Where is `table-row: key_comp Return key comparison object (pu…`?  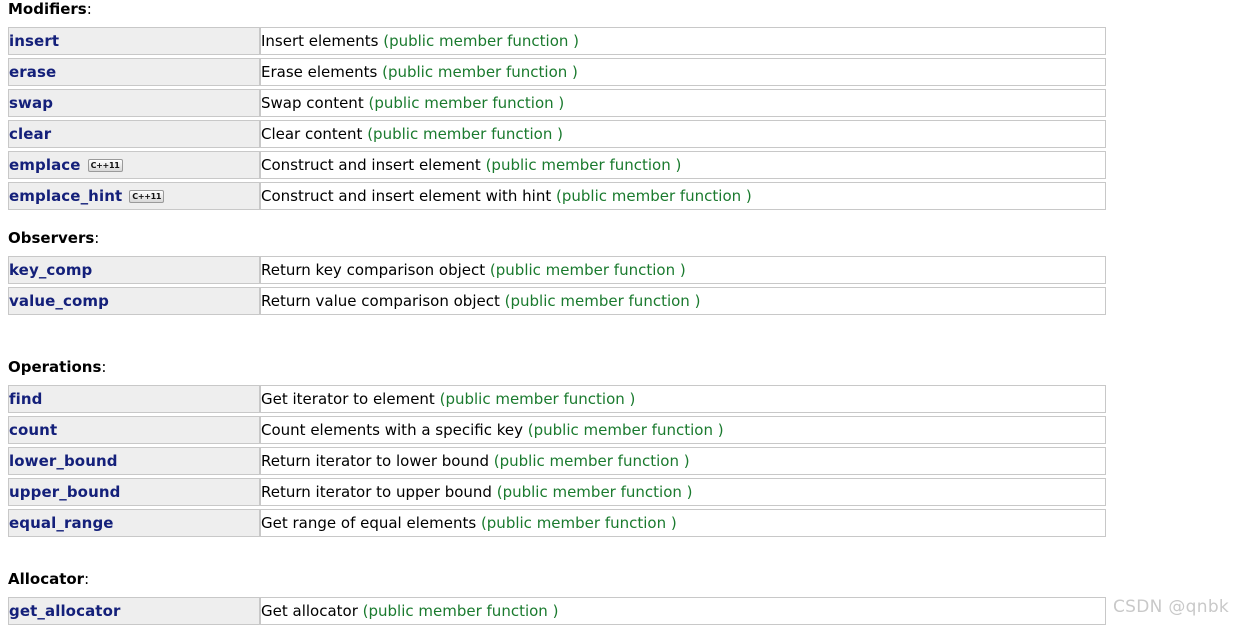
table-row: key_comp Return key comparison object (pu… is located at coordinates (557, 270).